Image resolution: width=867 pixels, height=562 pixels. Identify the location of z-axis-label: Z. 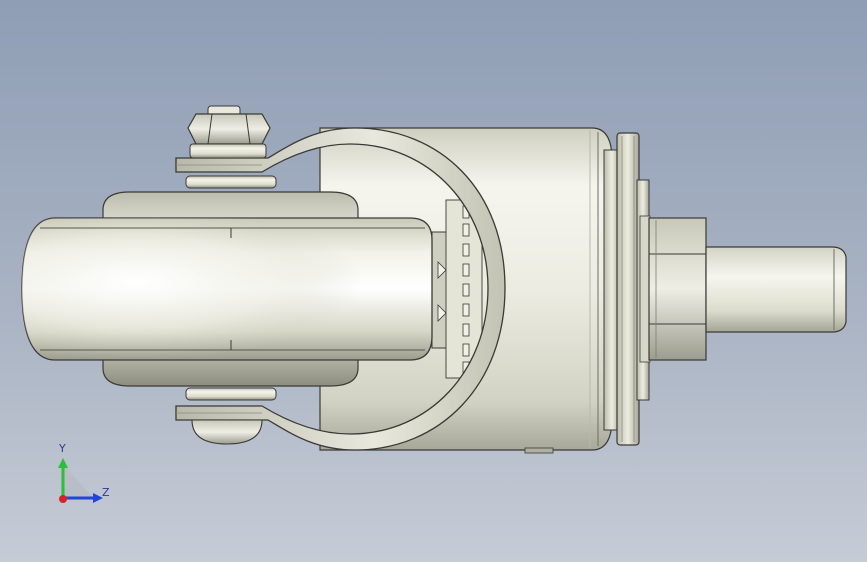
(106, 492).